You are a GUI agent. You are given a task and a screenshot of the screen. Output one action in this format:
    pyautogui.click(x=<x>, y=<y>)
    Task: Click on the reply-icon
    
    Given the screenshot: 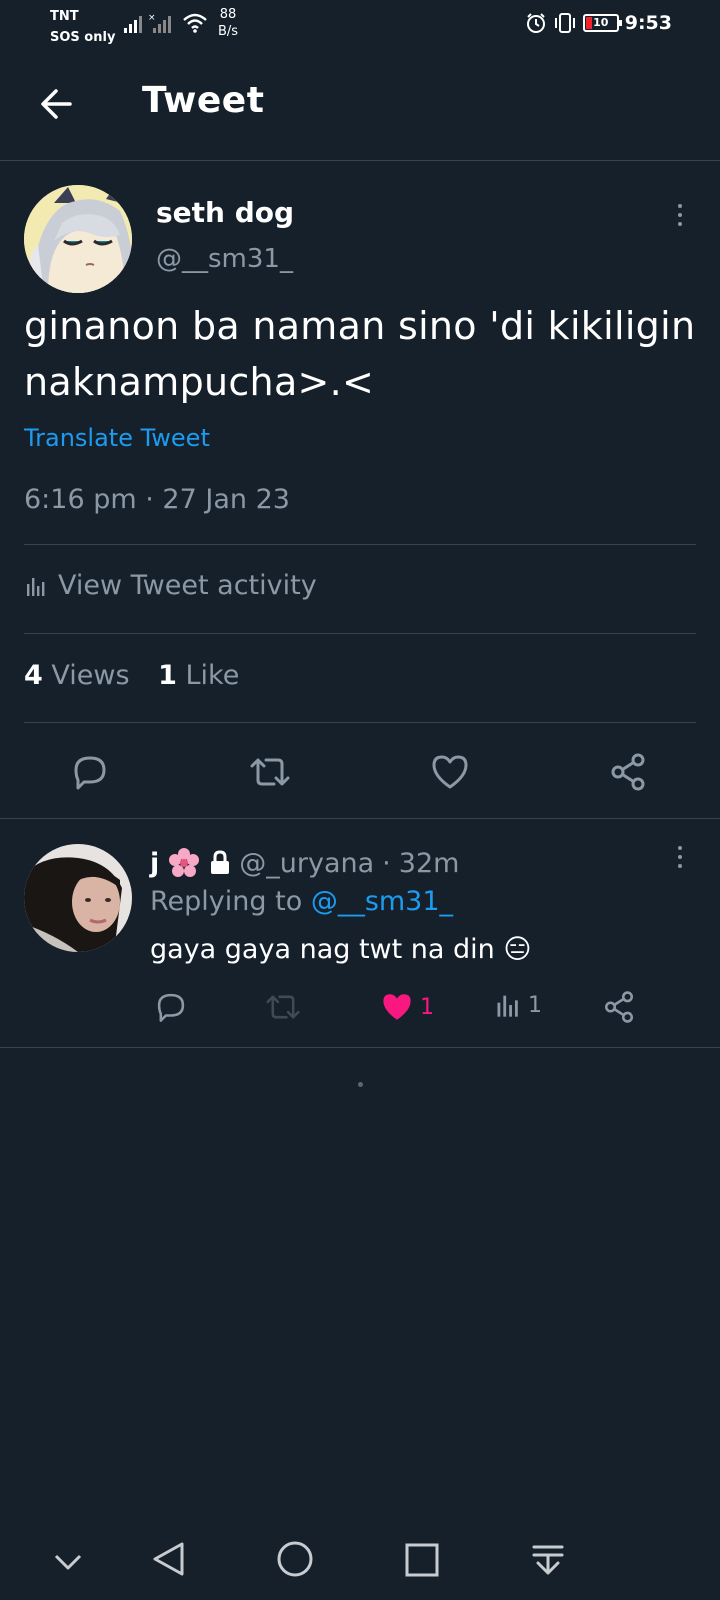 What is the action you would take?
    pyautogui.click(x=90, y=772)
    